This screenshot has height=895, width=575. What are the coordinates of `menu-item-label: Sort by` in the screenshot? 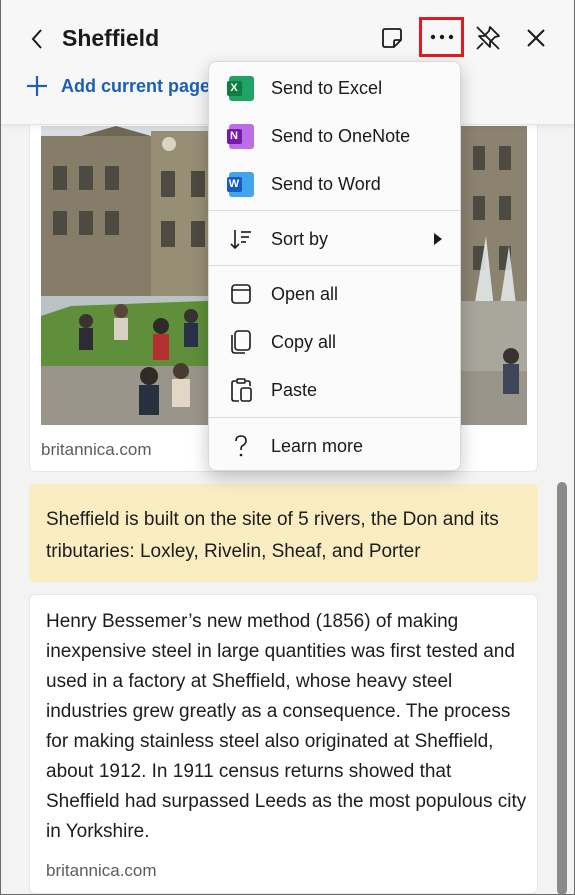 It's located at (300, 238).